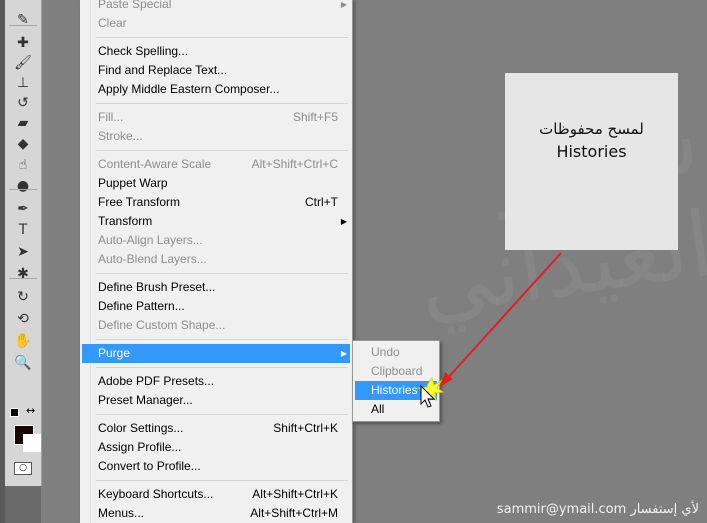  What do you see at coordinates (23, 209) in the screenshot?
I see `pen-icon: ✒` at bounding box center [23, 209].